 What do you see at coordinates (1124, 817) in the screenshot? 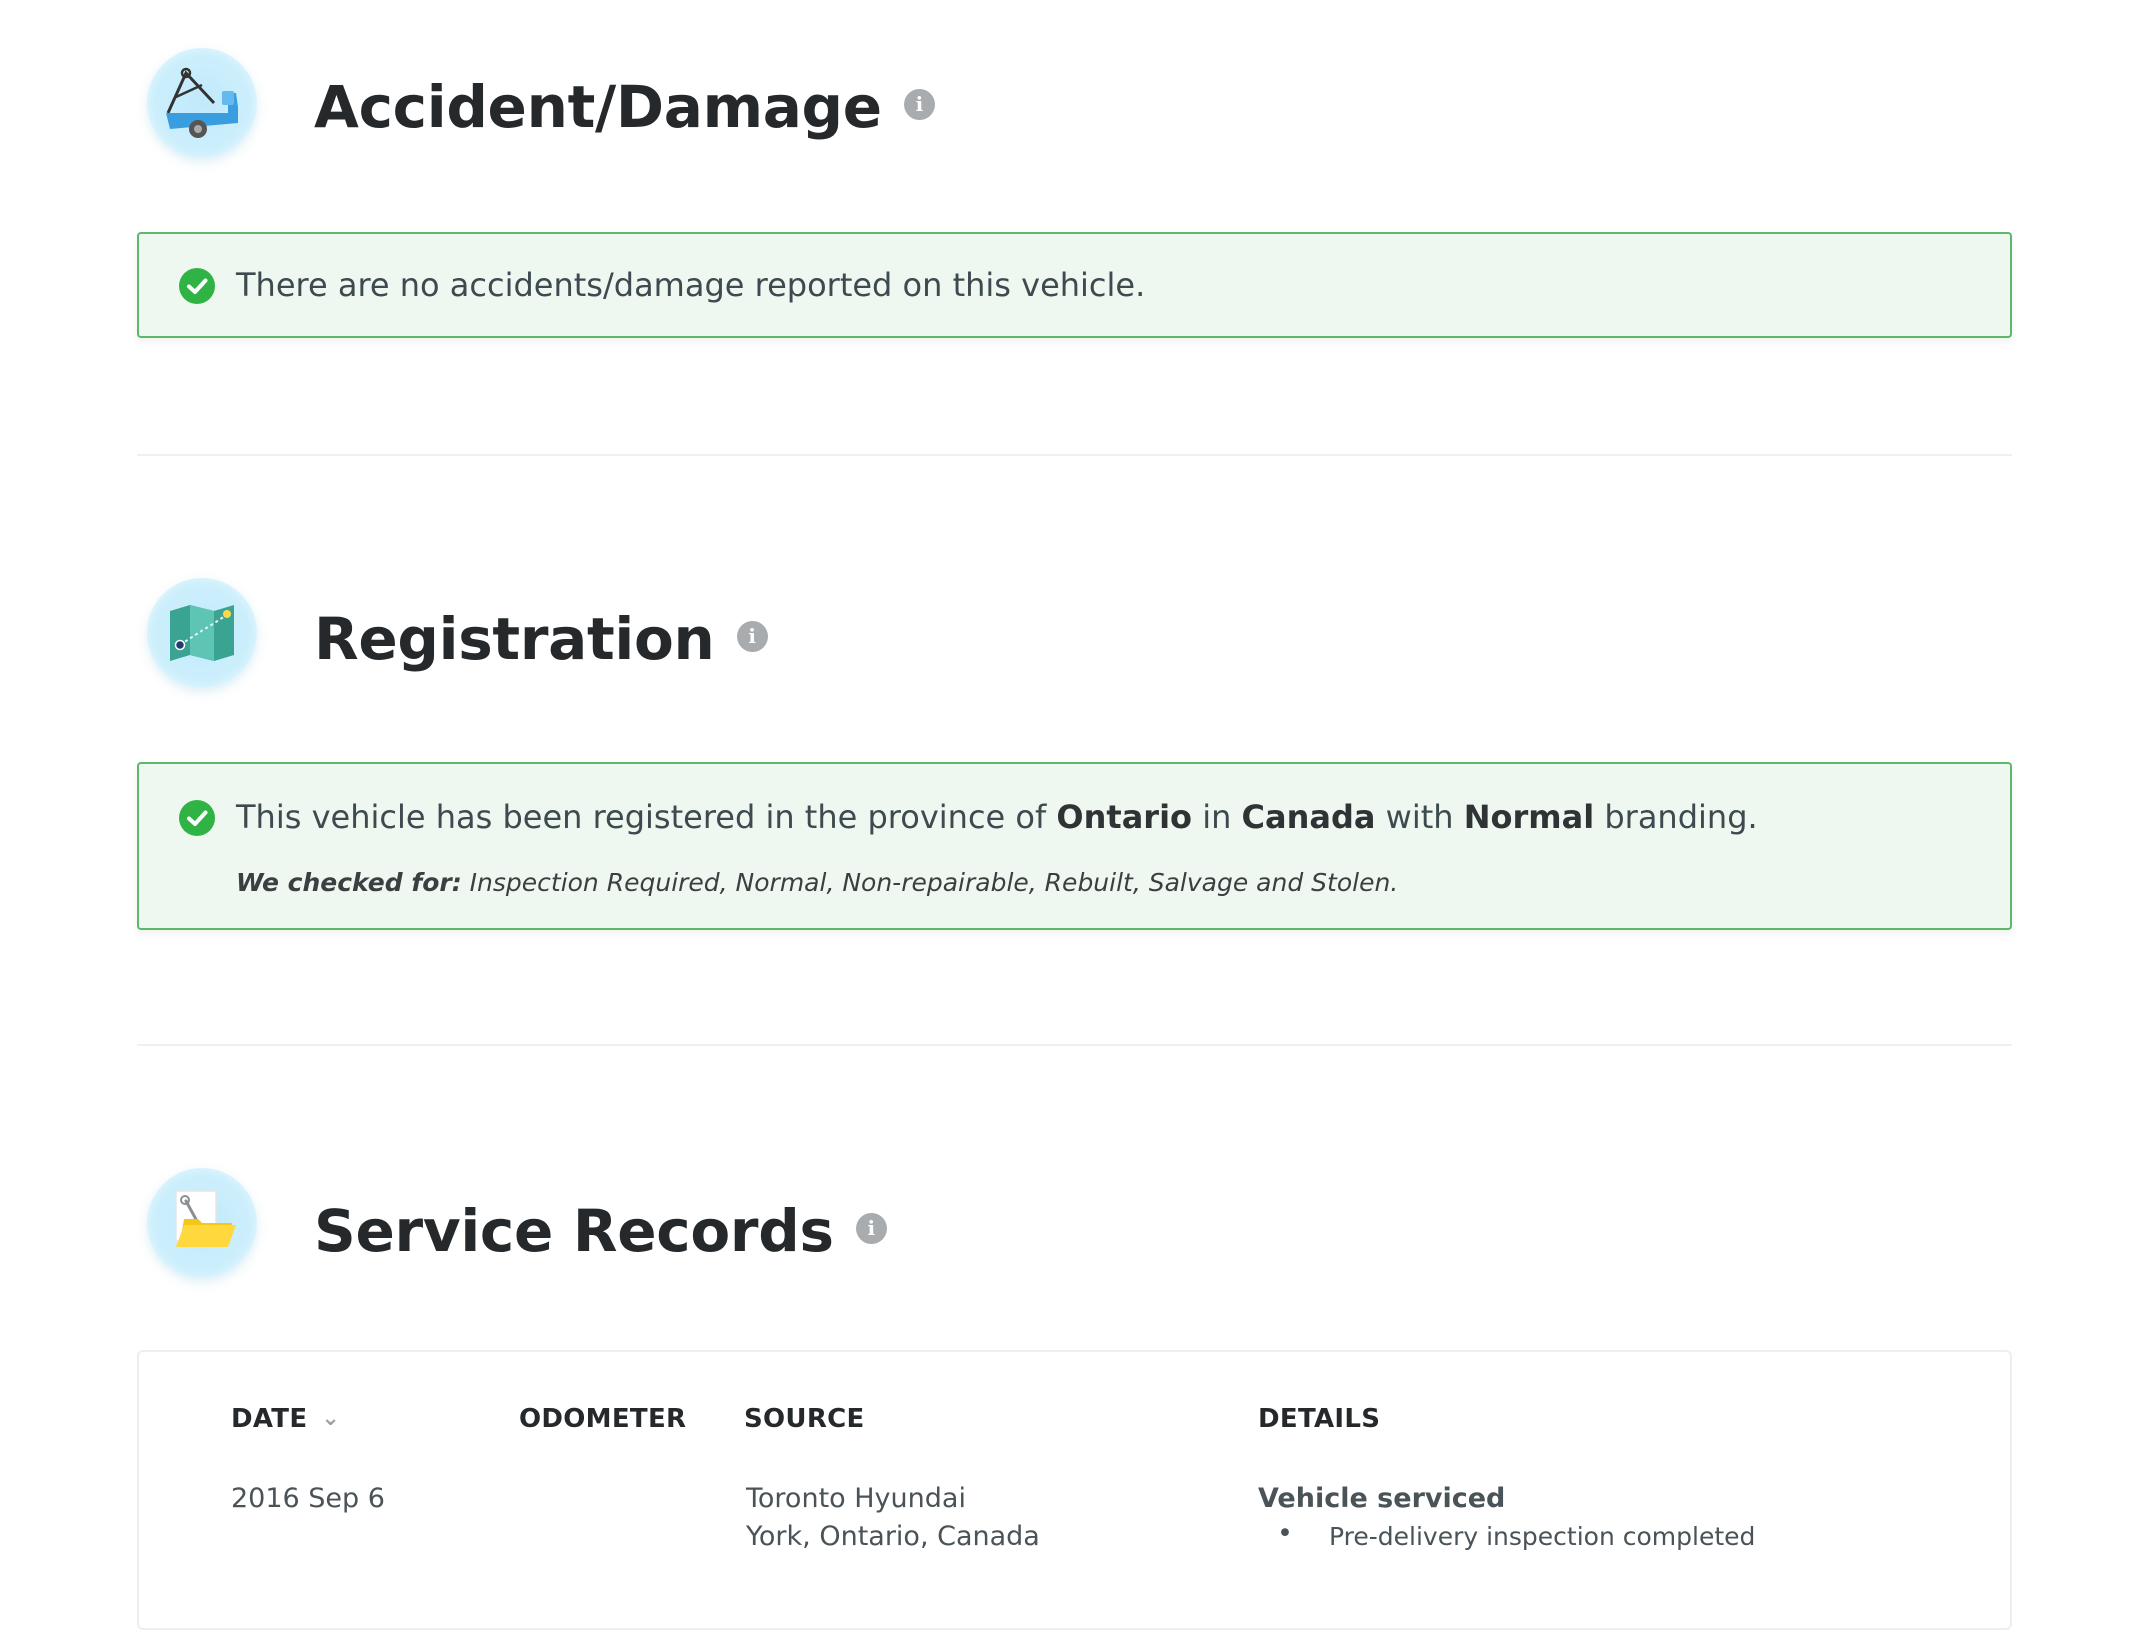
I see `province: Ontario` at bounding box center [1124, 817].